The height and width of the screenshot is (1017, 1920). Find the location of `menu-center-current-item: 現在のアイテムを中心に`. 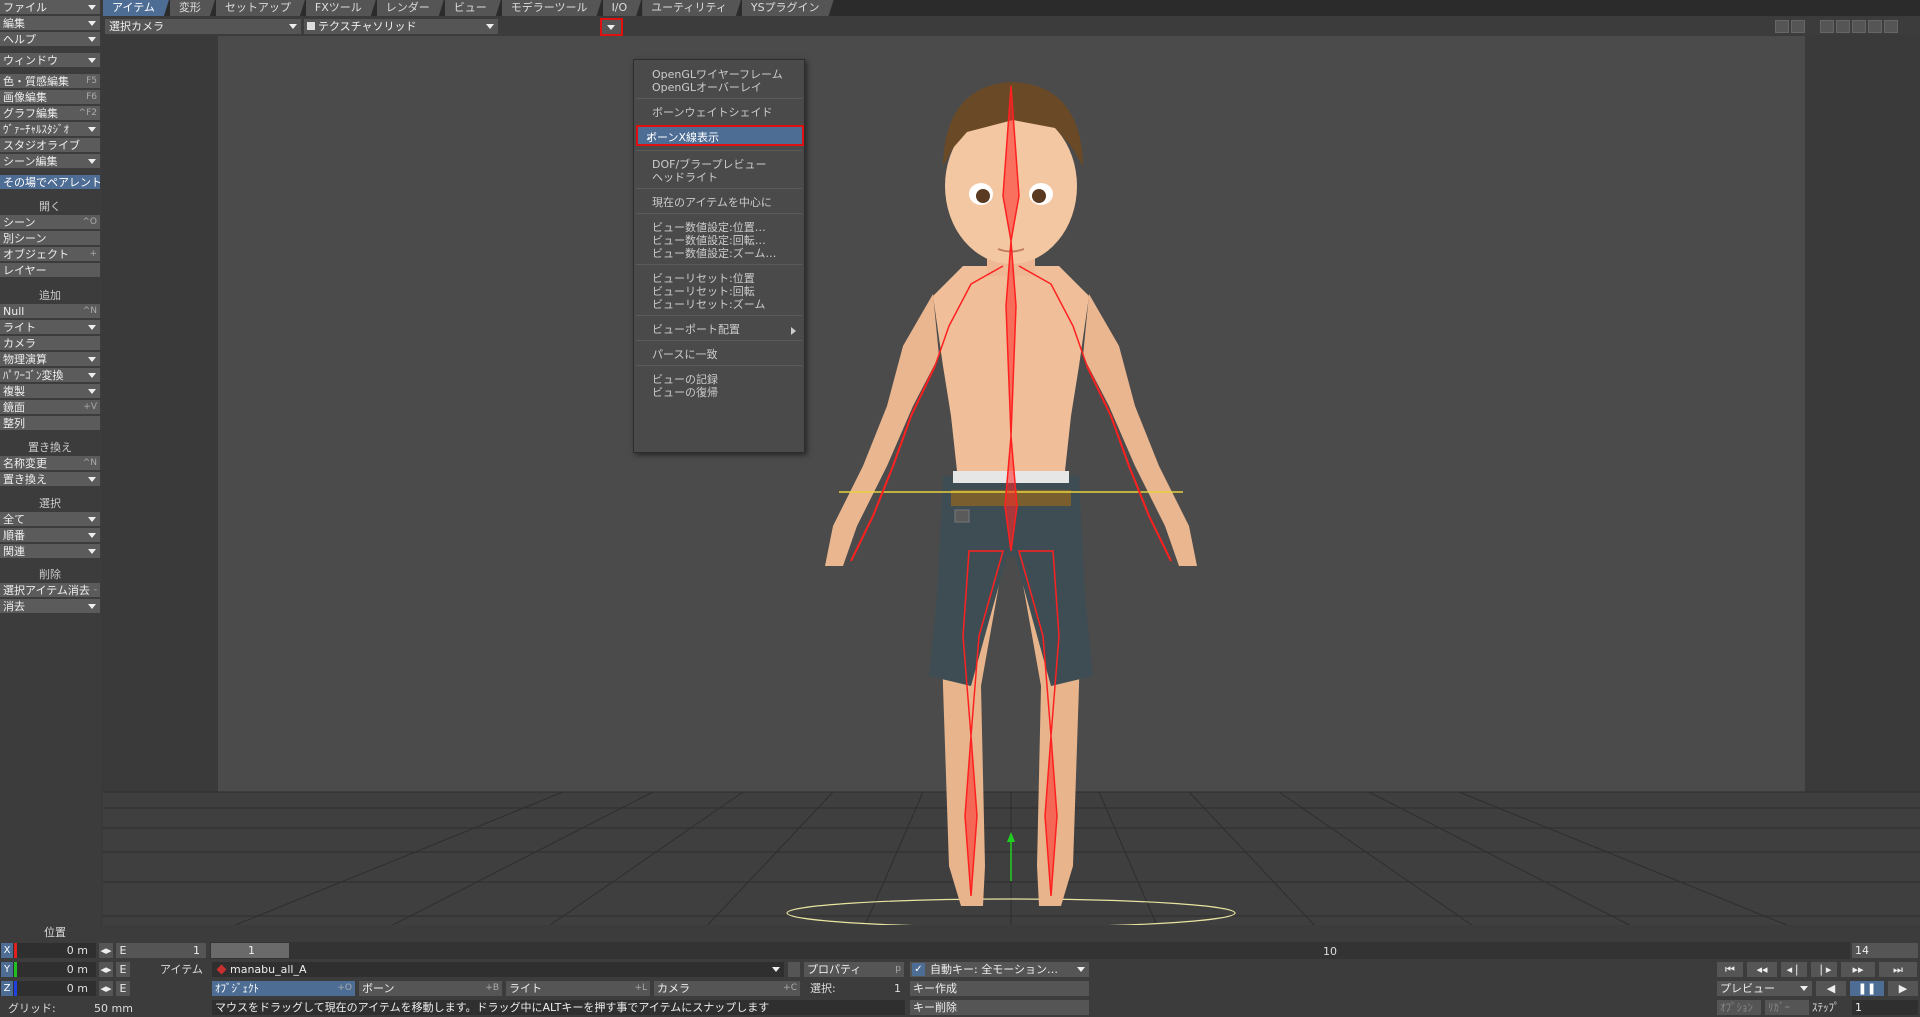

menu-center-current-item: 現在のアイテムを中心に is located at coordinates (712, 203).